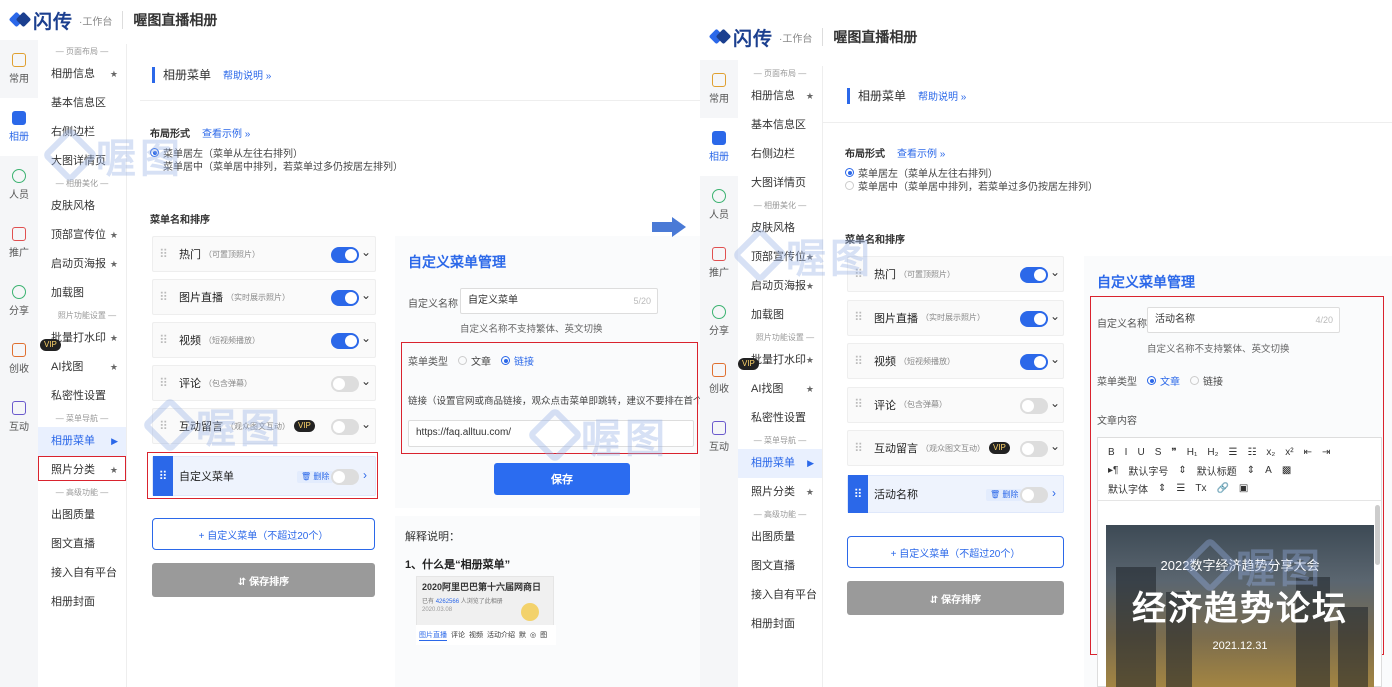 This screenshot has height=687, width=1392. Describe the element at coordinates (82, 544) in the screenshot. I see `sidebar-item-text-live: 图文直播` at that location.